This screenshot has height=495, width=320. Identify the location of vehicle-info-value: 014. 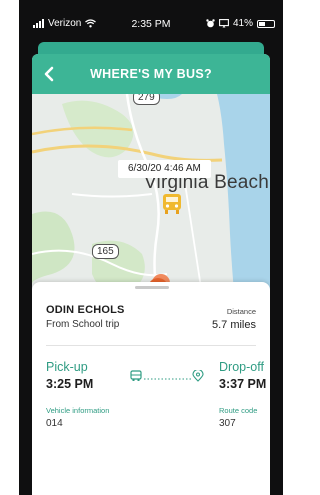
(54, 423).